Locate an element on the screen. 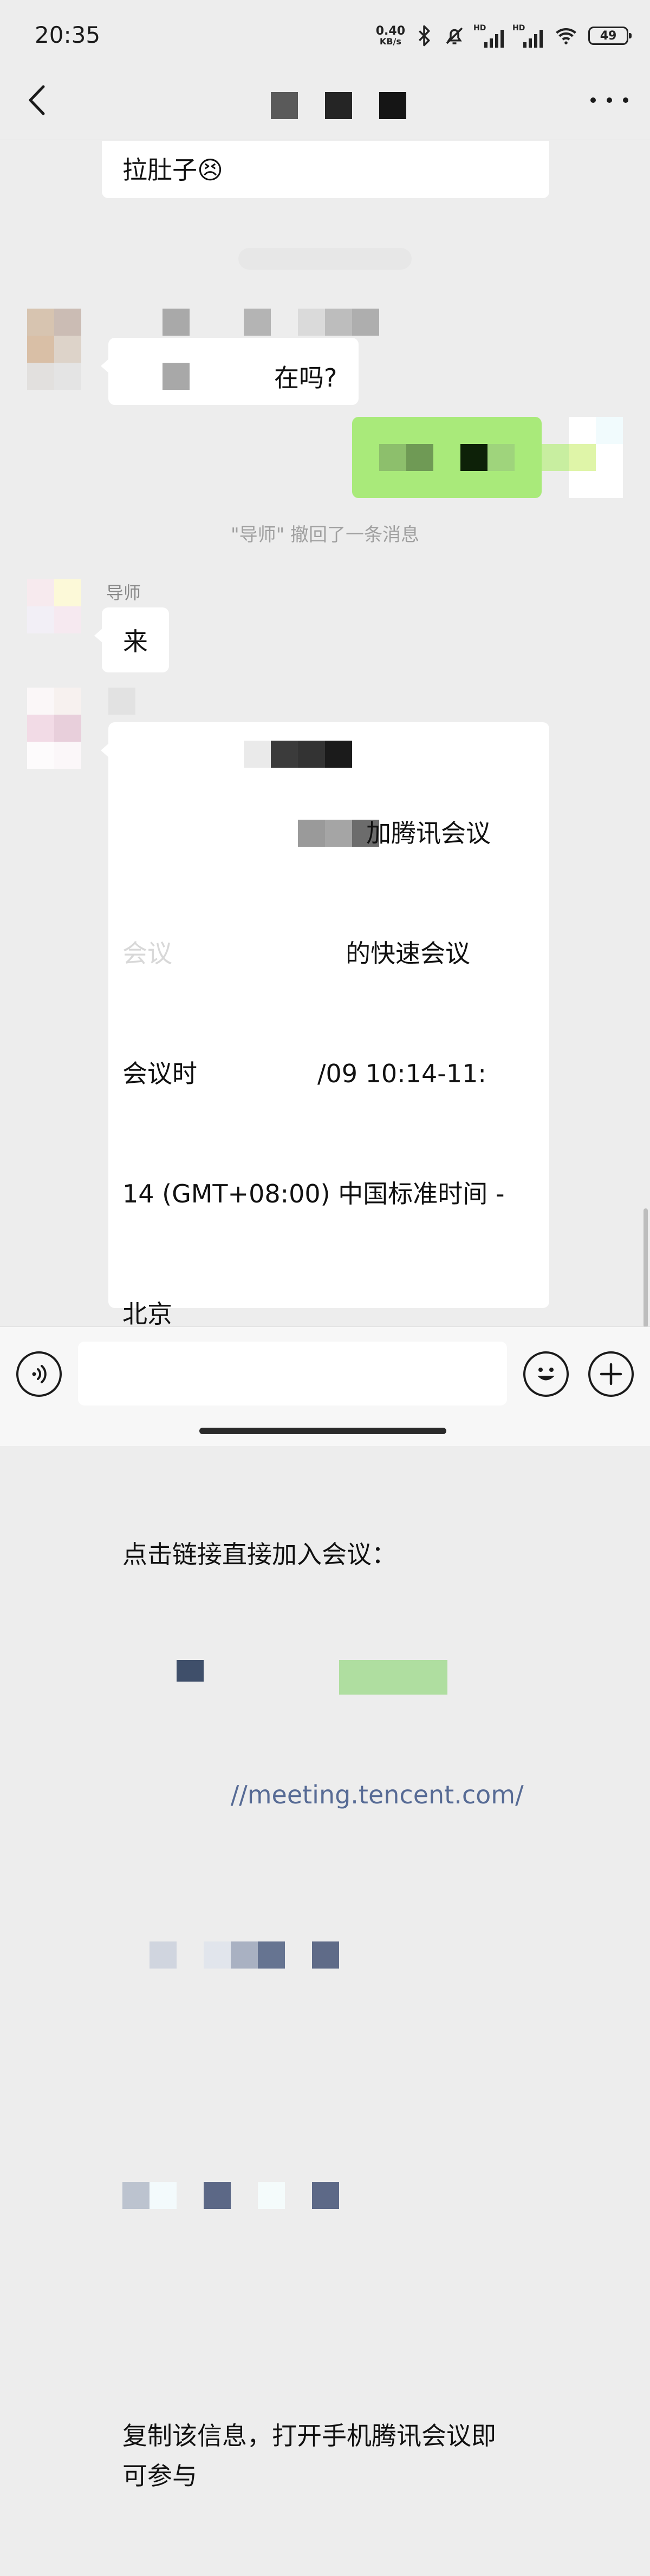 The height and width of the screenshot is (2576, 650). net-speed-unit: KB/s is located at coordinates (390, 41).